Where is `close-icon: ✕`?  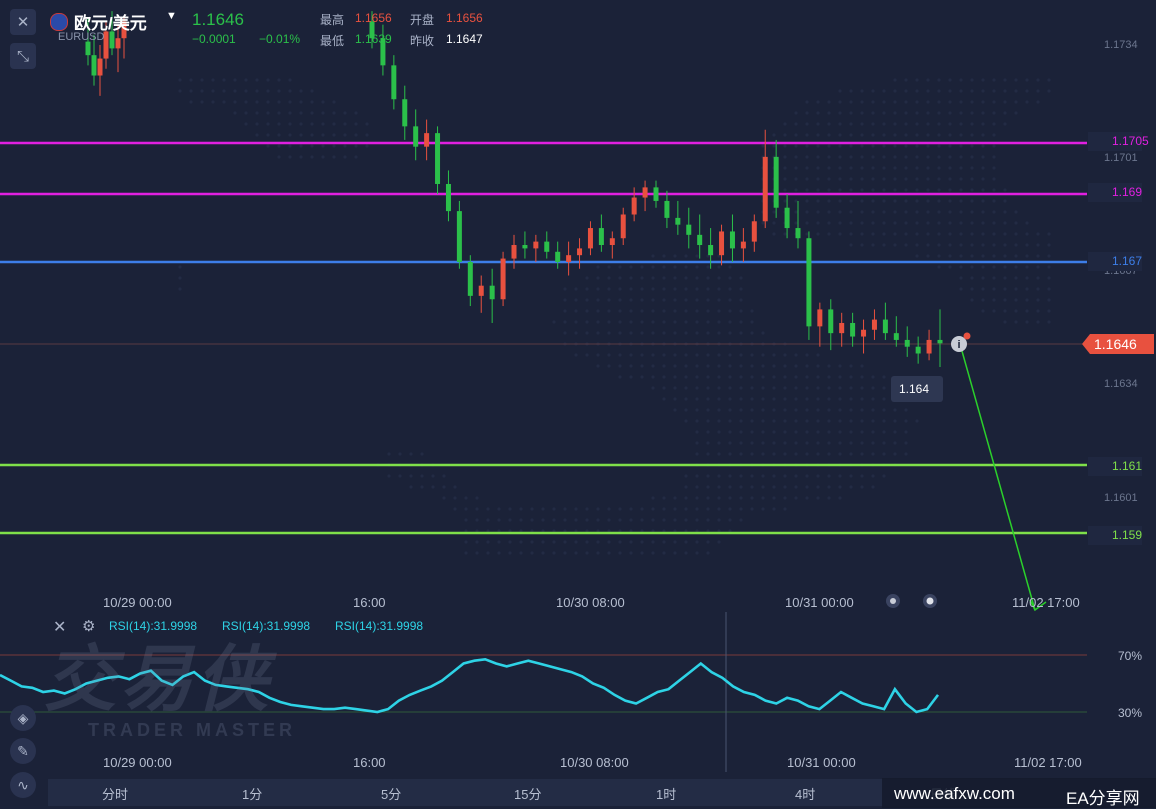
close-icon: ✕ is located at coordinates (59, 627).